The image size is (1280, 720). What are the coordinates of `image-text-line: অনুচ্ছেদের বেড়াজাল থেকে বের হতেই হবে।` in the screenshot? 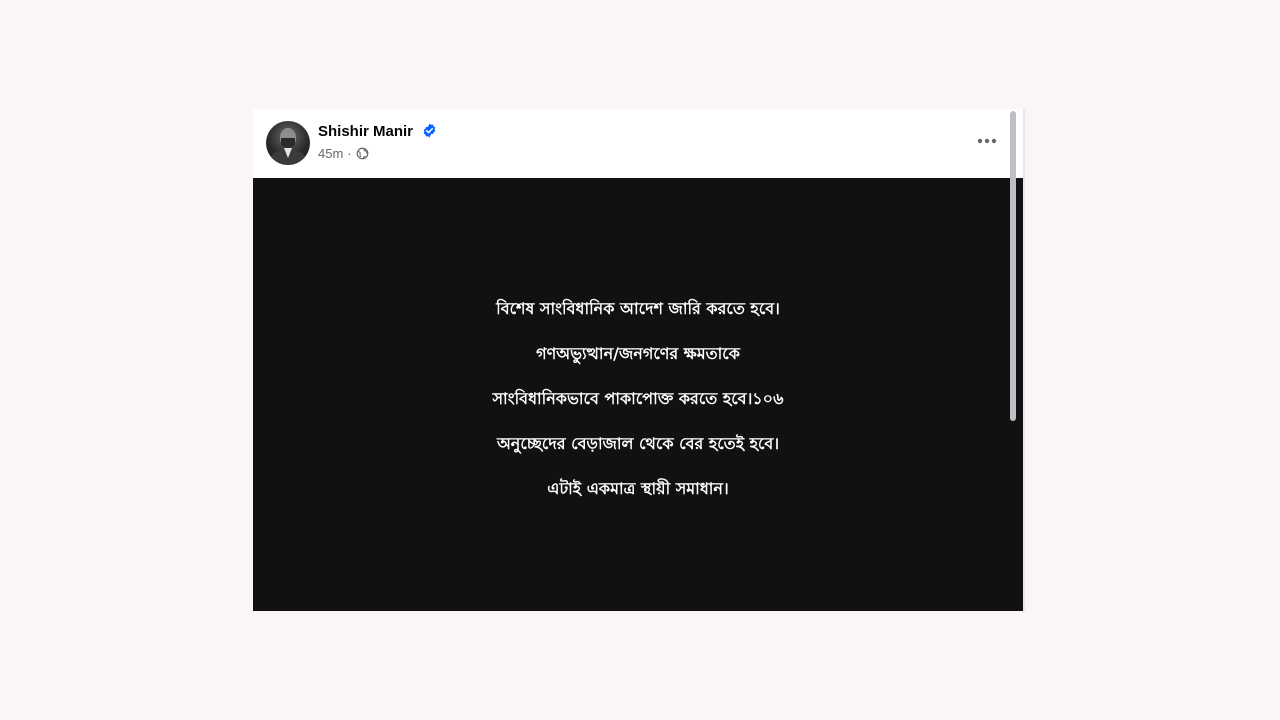 It's located at (638, 443).